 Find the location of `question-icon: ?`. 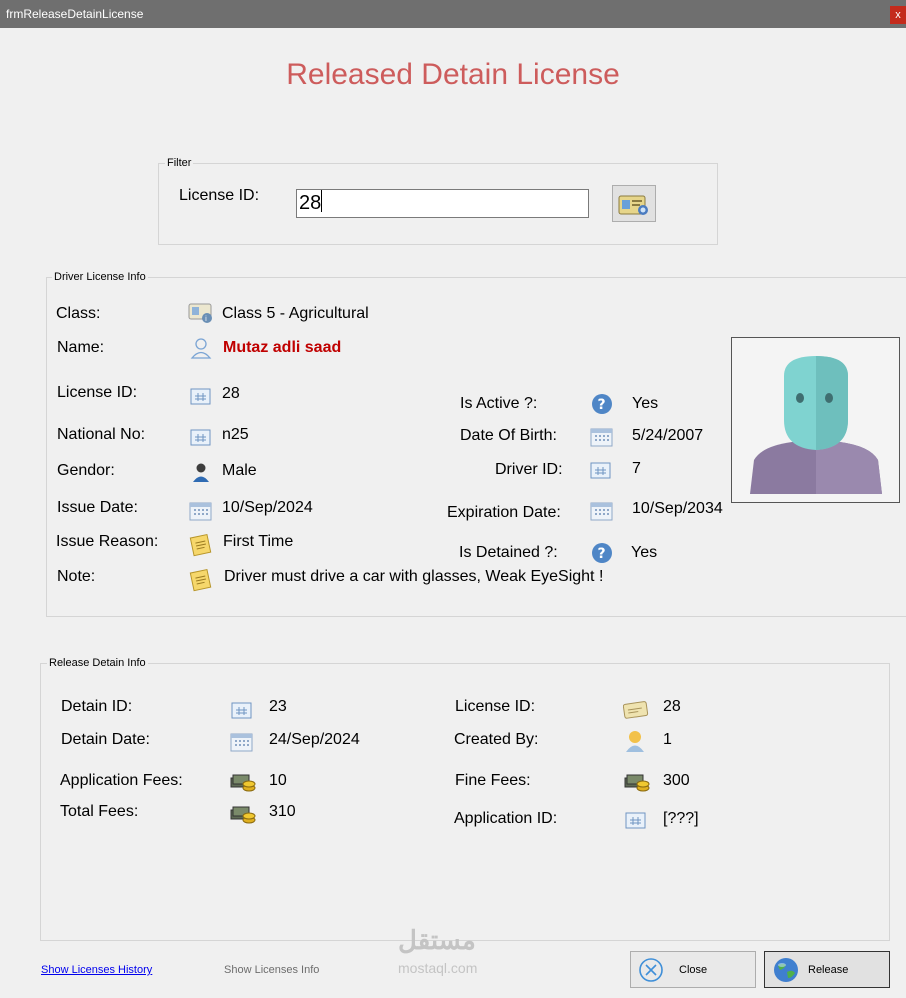

question-icon: ? is located at coordinates (602, 404).